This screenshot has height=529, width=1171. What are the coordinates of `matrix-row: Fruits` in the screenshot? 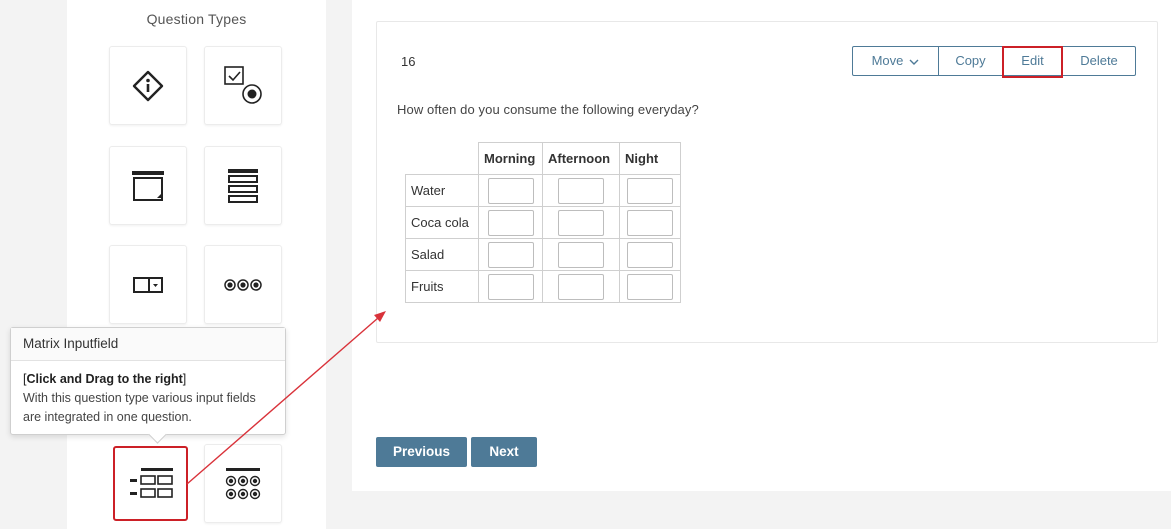 It's located at (543, 286).